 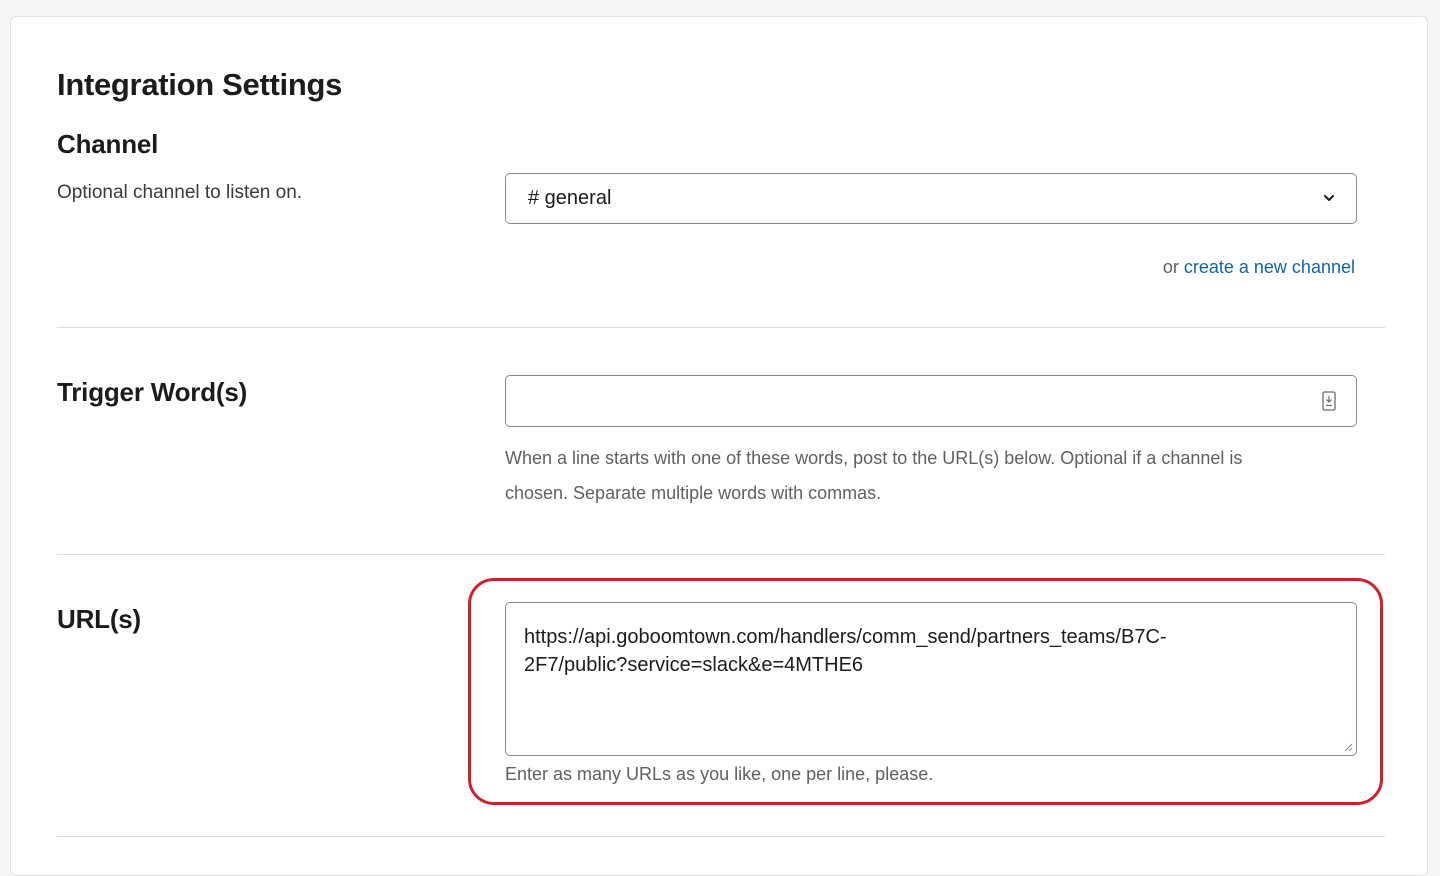 I want to click on urls-heading: URL(s), so click(x=99, y=619).